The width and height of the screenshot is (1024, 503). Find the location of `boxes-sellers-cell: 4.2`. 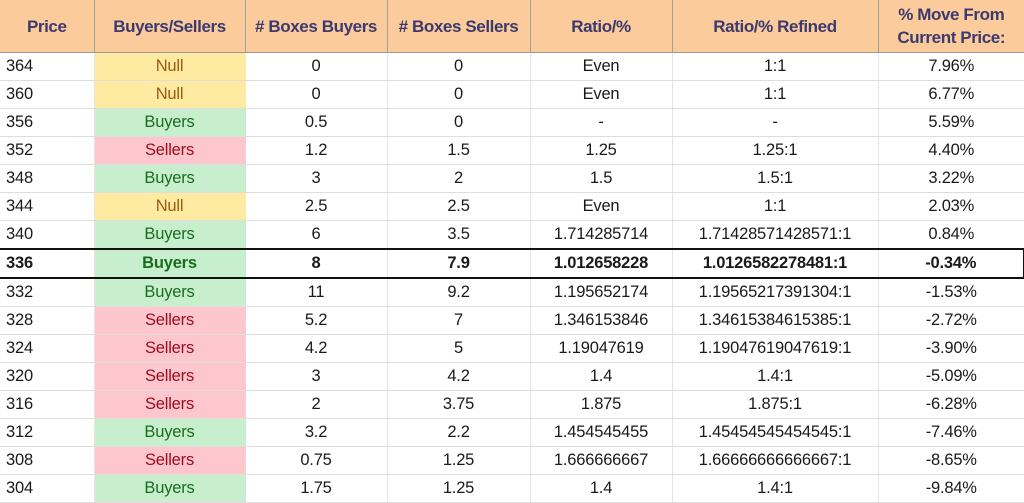

boxes-sellers-cell: 4.2 is located at coordinates (459, 376).